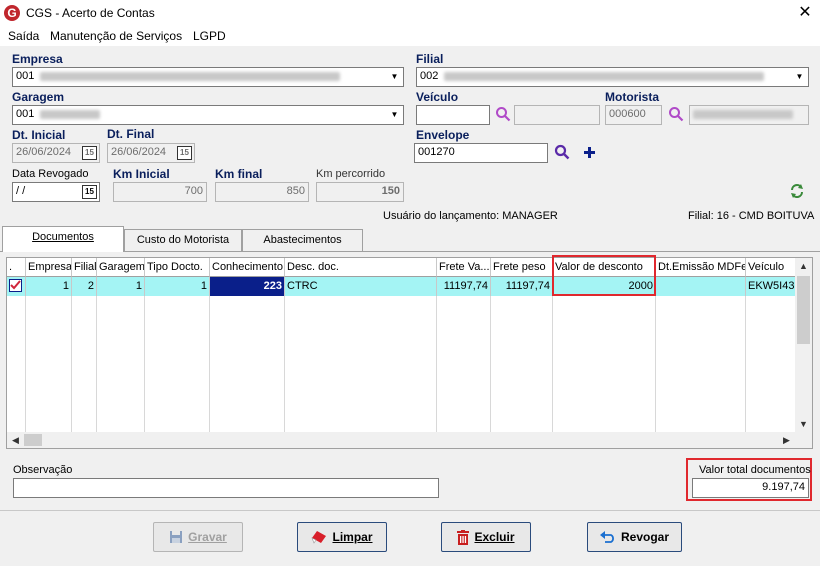 The image size is (820, 566). I want to click on col-header-conhecimento: Conhecimento, so click(247, 267).